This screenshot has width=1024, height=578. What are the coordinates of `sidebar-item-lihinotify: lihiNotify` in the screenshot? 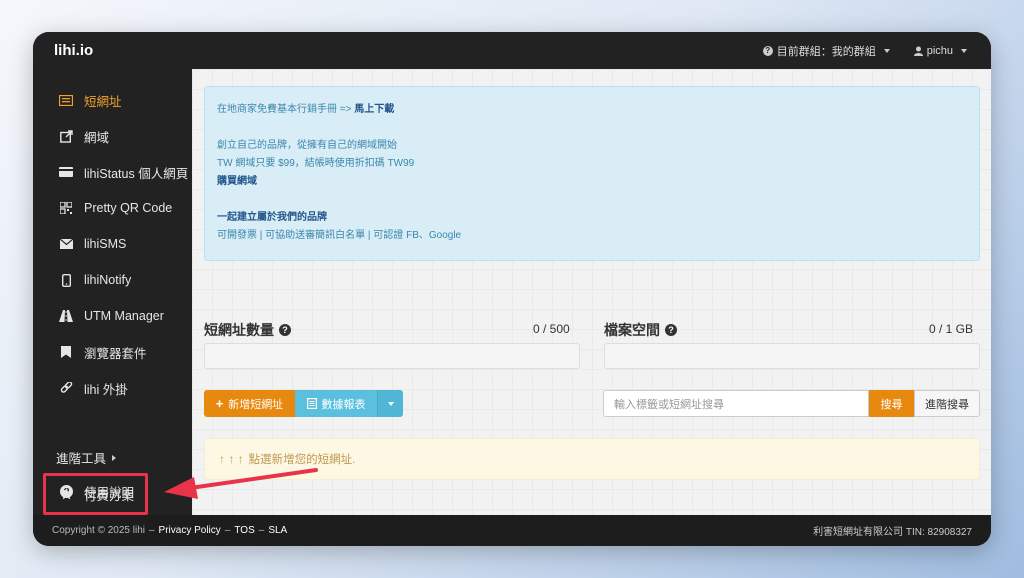 It's located at (112, 280).